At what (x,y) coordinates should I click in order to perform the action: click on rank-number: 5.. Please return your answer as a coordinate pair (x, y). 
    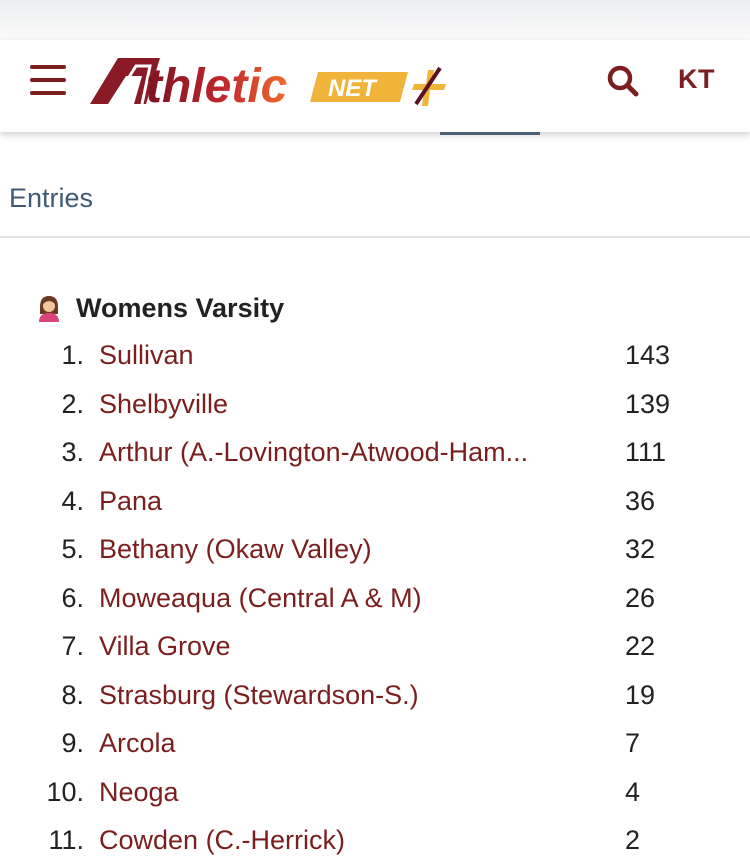
    Looking at the image, I should click on (72, 549).